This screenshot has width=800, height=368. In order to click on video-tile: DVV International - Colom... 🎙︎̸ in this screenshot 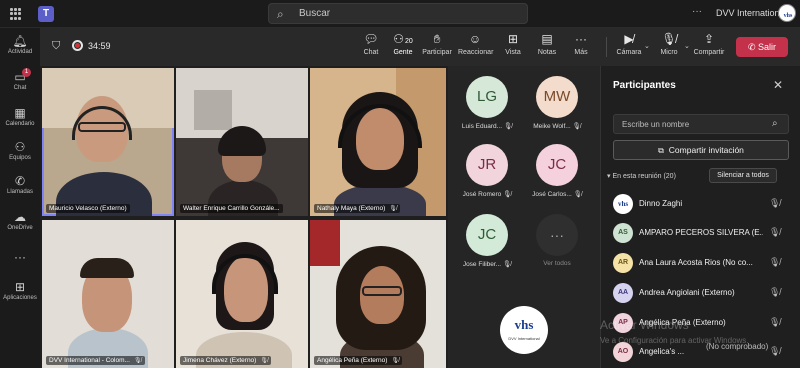, I will do `click(108, 294)`.